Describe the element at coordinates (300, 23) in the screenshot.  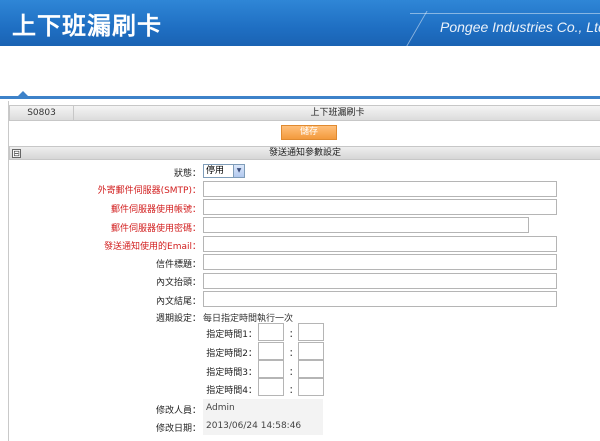
I see `app-banner: 上下班漏刷卡 Pongee Industries Co., Ltd.` at that location.